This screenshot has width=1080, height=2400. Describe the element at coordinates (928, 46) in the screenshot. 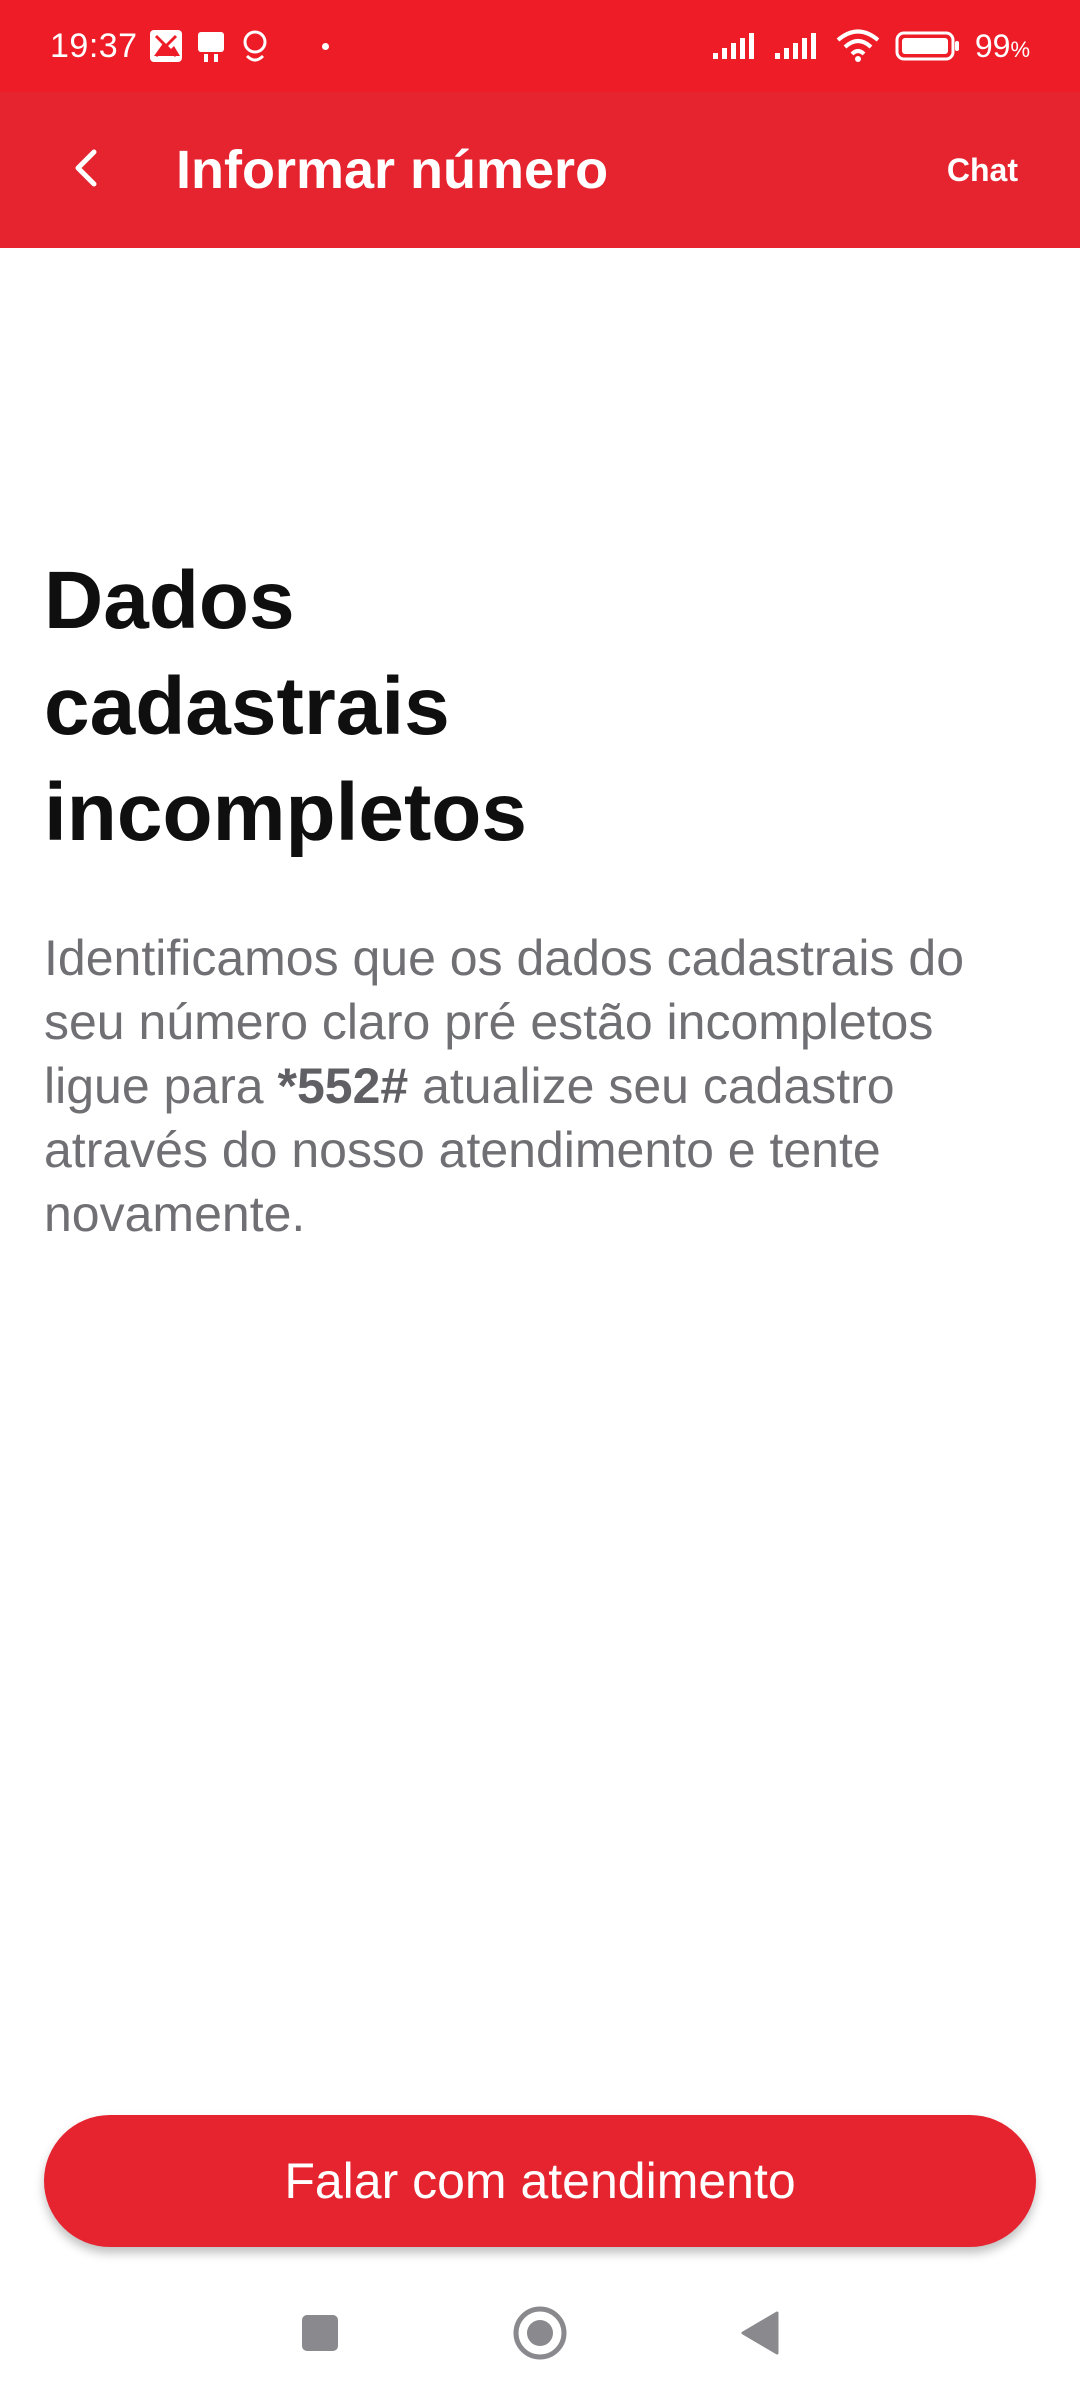

I see `battery-icon` at that location.